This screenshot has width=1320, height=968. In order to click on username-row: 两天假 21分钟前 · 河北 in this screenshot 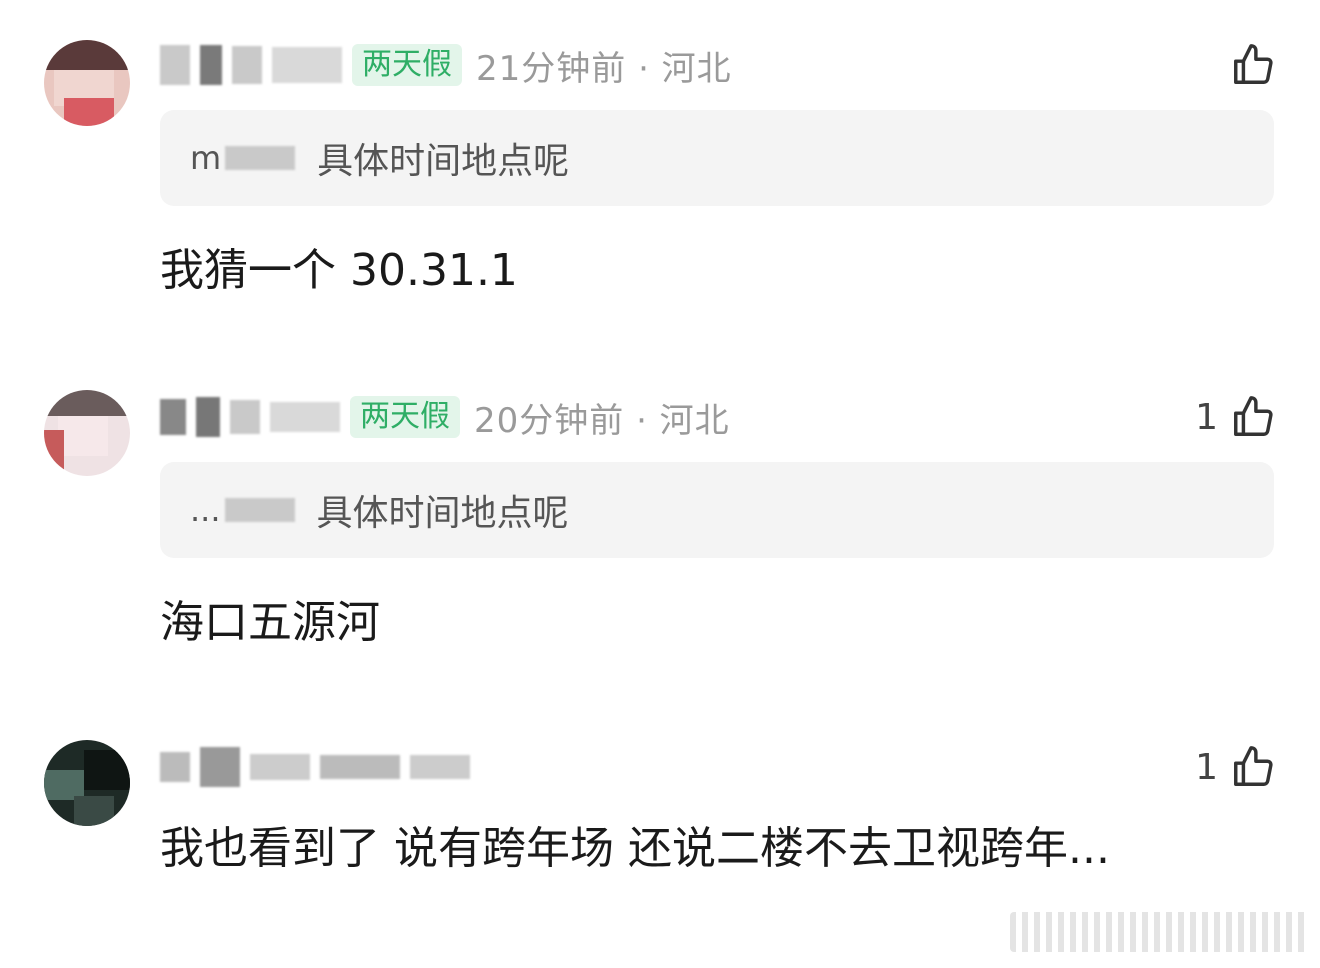, I will do `click(446, 65)`.